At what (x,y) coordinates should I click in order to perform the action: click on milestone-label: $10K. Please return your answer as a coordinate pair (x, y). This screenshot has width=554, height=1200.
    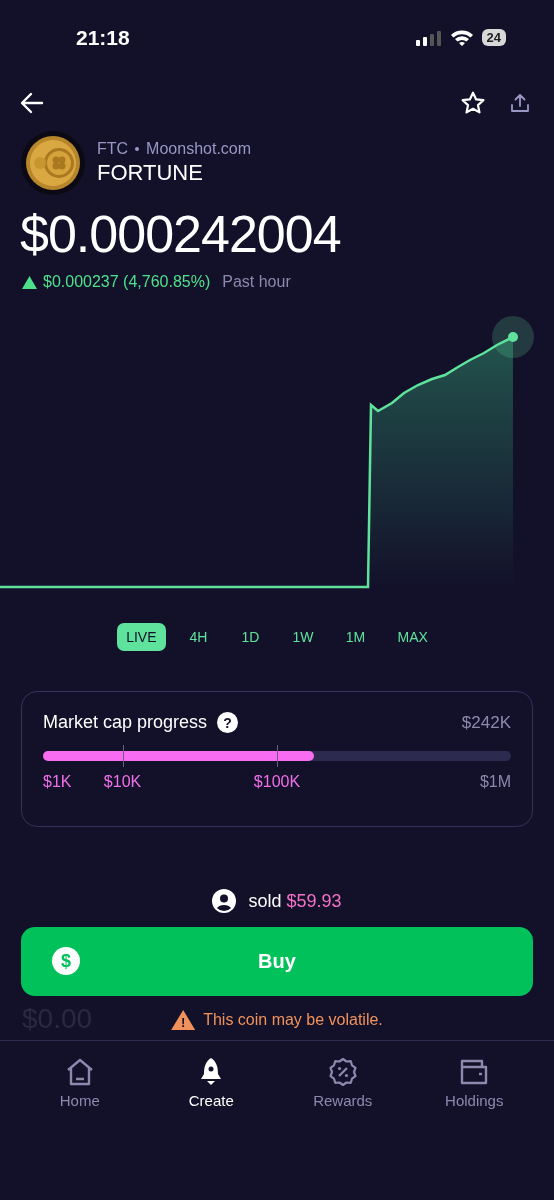
    Looking at the image, I should click on (122, 782).